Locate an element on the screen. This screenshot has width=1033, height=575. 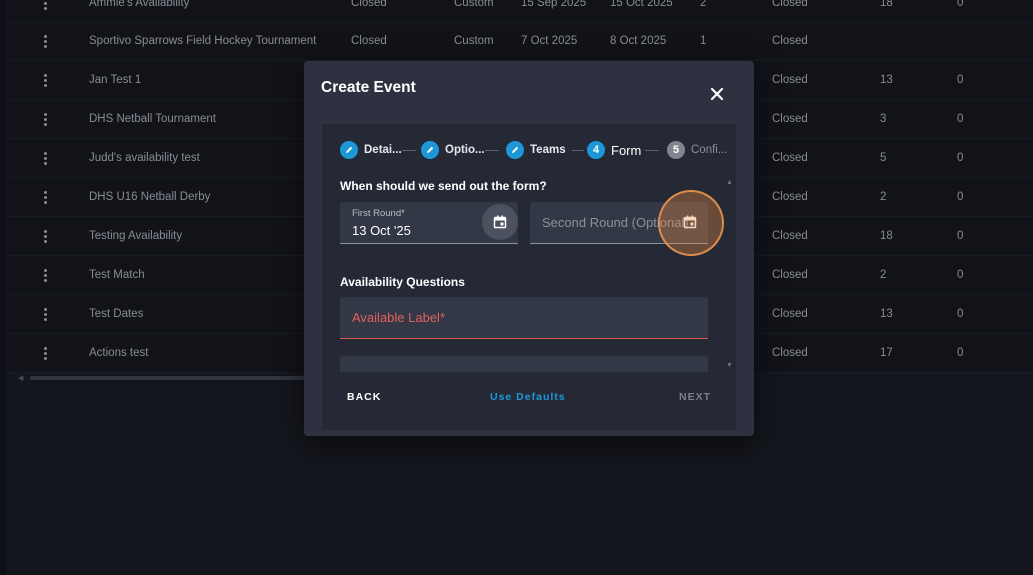
scroll-up-icon: ▲ is located at coordinates (729, 182).